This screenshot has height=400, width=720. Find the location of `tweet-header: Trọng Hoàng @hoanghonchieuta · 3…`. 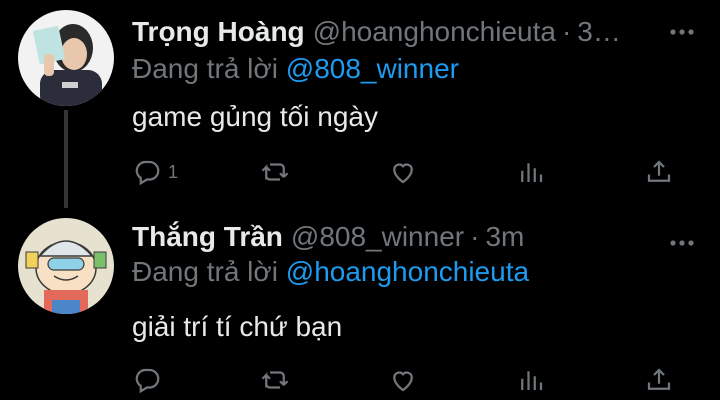

tweet-header: Trọng Hoàng @hoanghonchieuta · 3… is located at coordinates (426, 32).